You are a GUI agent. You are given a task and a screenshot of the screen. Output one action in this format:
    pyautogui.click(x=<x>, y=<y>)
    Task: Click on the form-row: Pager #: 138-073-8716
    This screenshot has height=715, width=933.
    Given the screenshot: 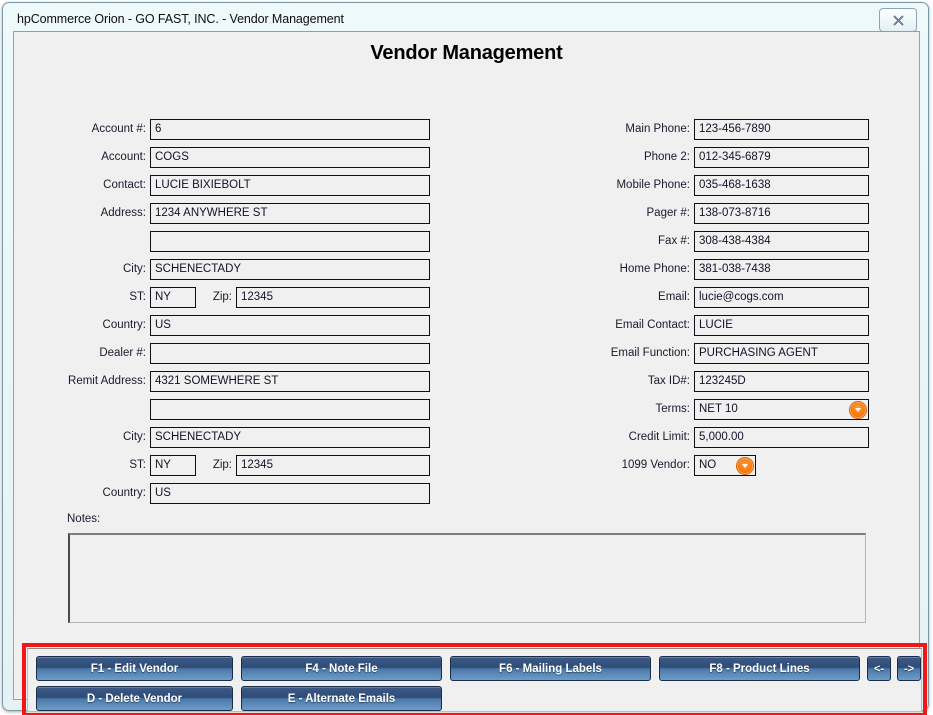 What is the action you would take?
    pyautogui.click(x=466, y=213)
    